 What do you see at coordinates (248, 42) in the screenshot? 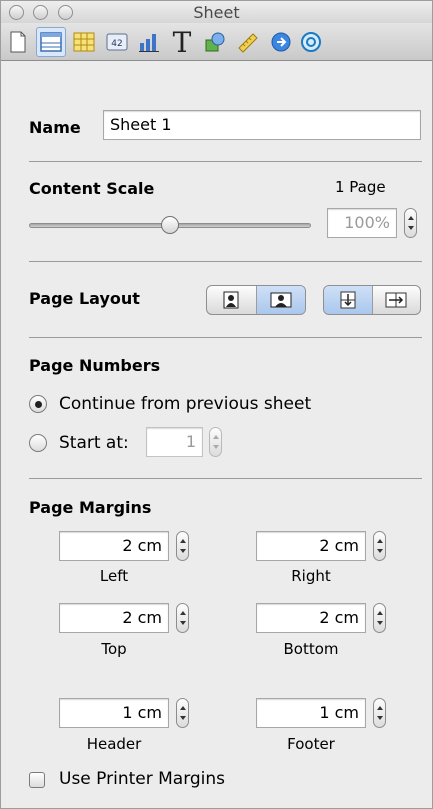
I see `metrics-inspector-icon` at bounding box center [248, 42].